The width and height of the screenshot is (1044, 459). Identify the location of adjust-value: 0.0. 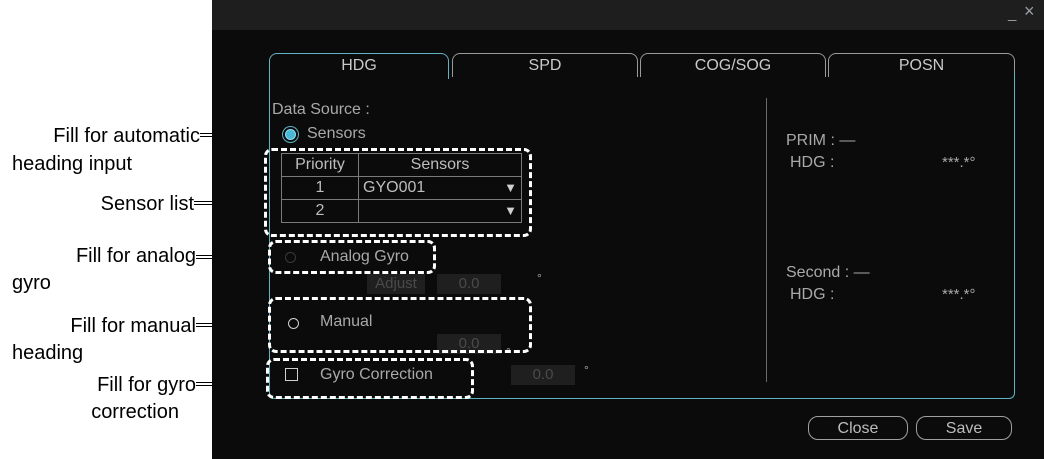
(469, 283).